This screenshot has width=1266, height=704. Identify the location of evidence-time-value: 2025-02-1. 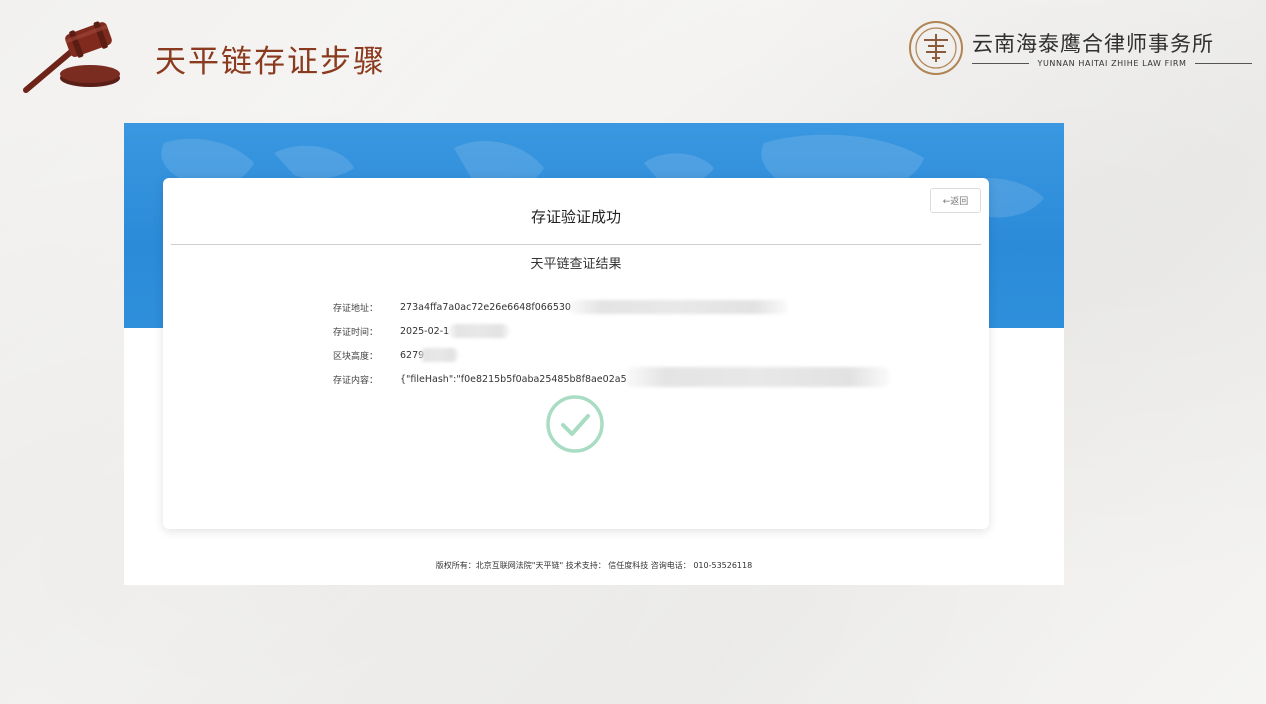
(425, 331).